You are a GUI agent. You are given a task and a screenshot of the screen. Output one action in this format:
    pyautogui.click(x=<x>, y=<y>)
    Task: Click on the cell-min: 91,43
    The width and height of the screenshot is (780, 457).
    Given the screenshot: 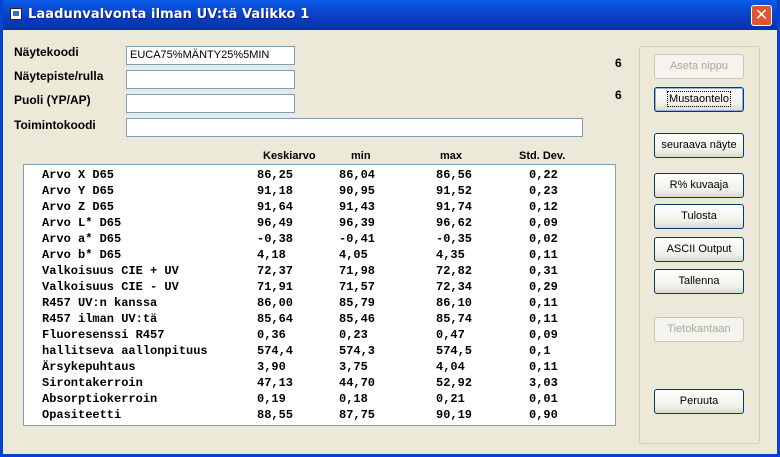 What is the action you would take?
    pyautogui.click(x=357, y=207)
    